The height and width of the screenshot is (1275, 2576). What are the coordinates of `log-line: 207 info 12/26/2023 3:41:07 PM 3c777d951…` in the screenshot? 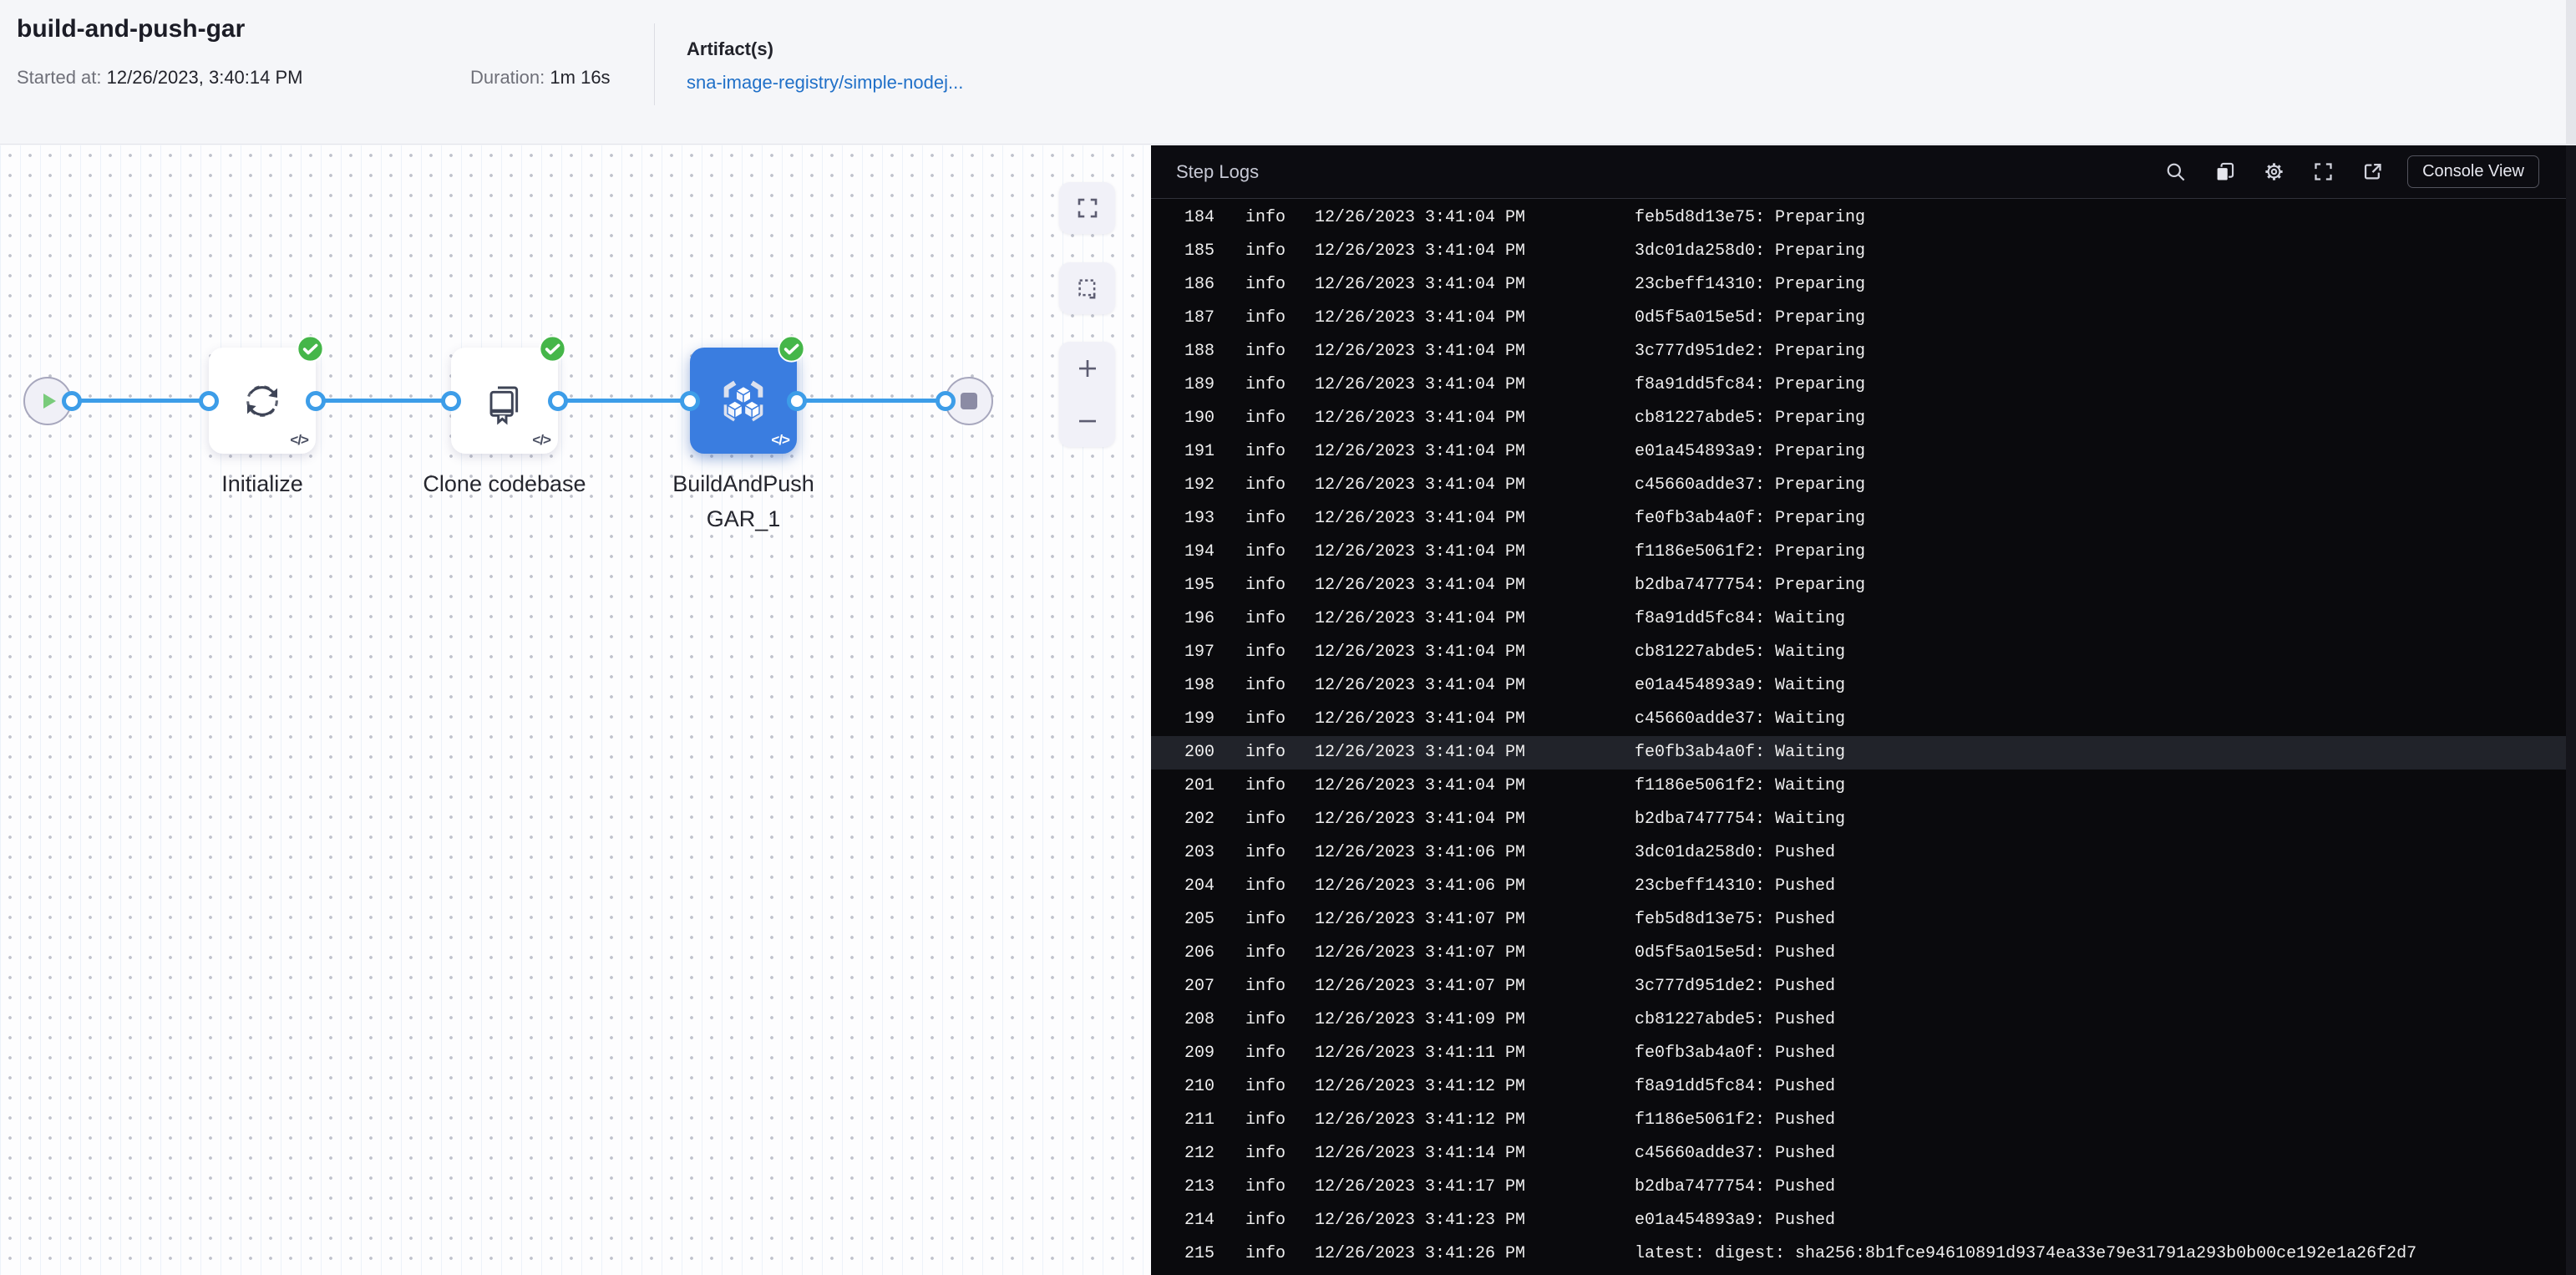 It's located at (1864, 986).